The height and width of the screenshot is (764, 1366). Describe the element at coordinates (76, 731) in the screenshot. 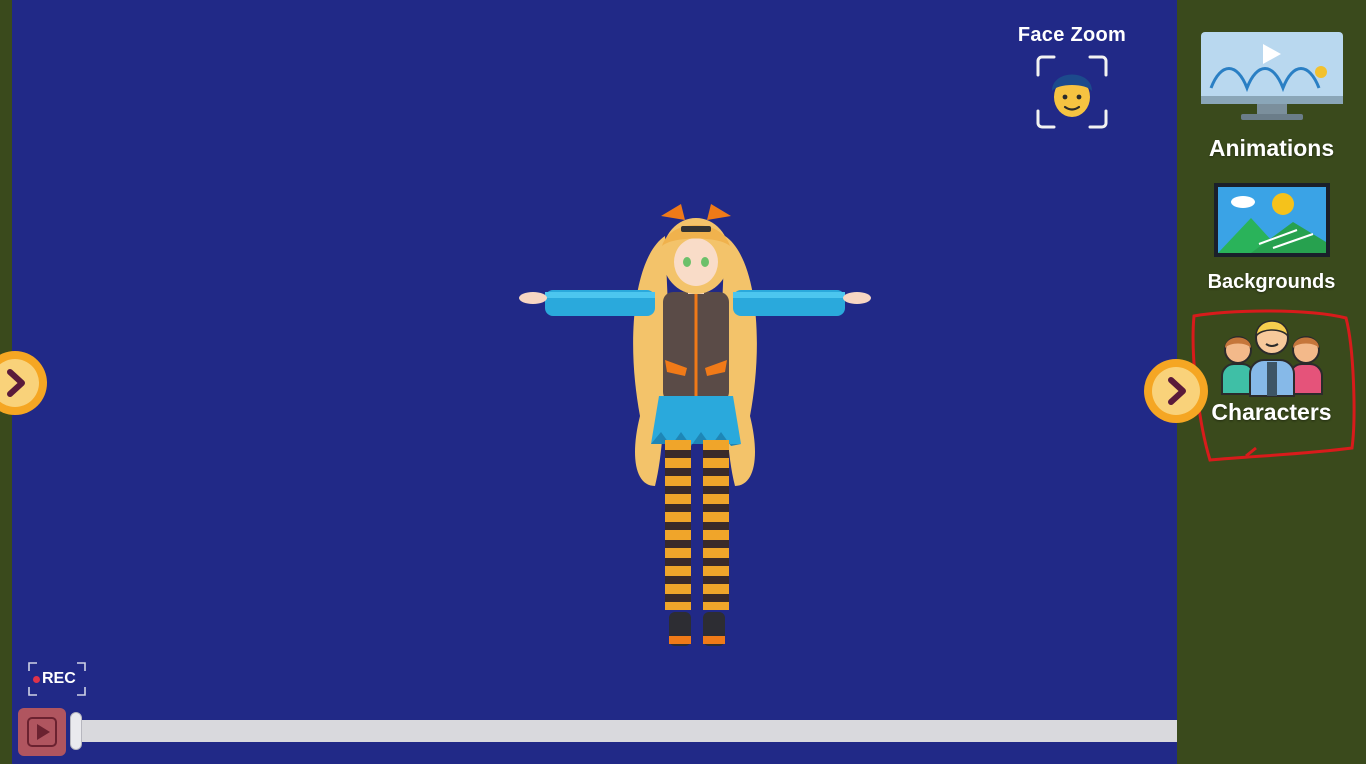

I see `timeline-scrubber` at that location.